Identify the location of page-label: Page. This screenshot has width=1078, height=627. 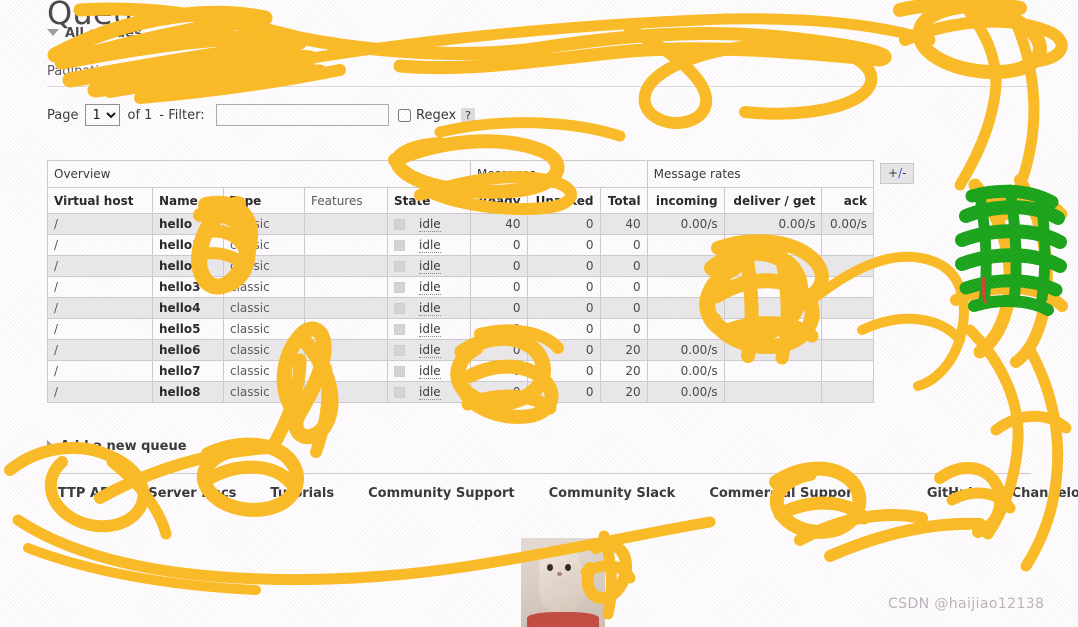
(63, 115).